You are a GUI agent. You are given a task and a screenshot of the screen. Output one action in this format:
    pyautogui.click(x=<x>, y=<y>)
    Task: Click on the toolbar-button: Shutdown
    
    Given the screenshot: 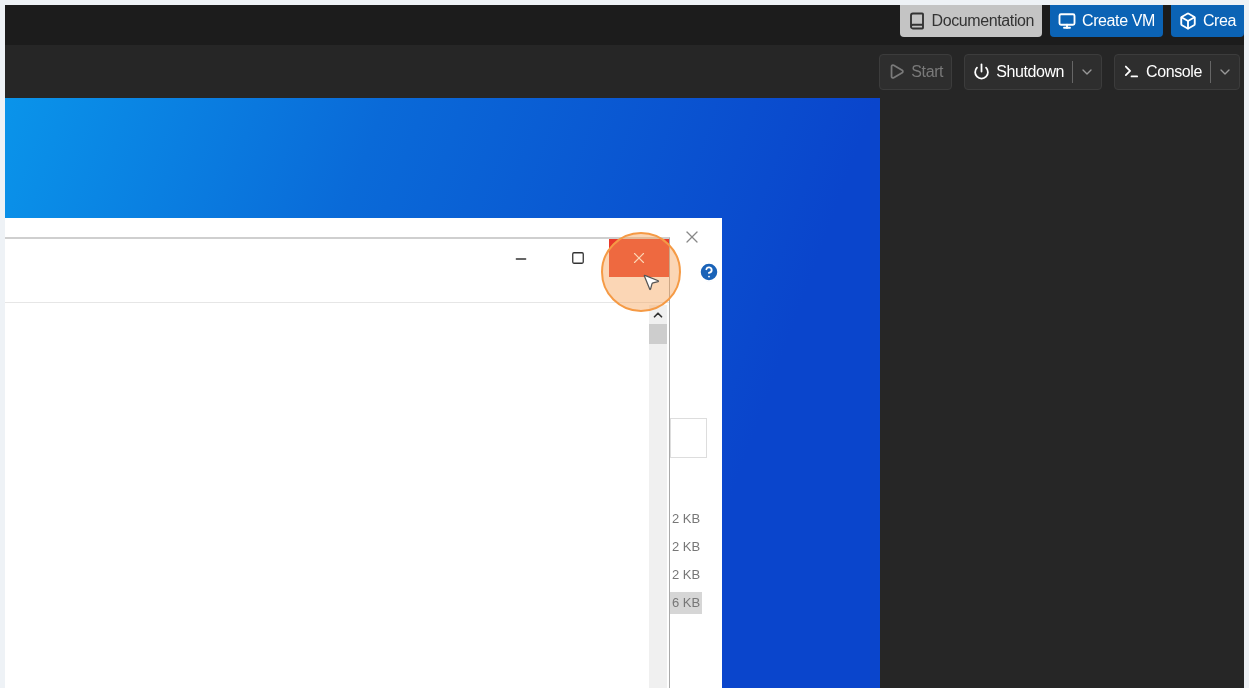 What is the action you would take?
    pyautogui.click(x=1019, y=71)
    